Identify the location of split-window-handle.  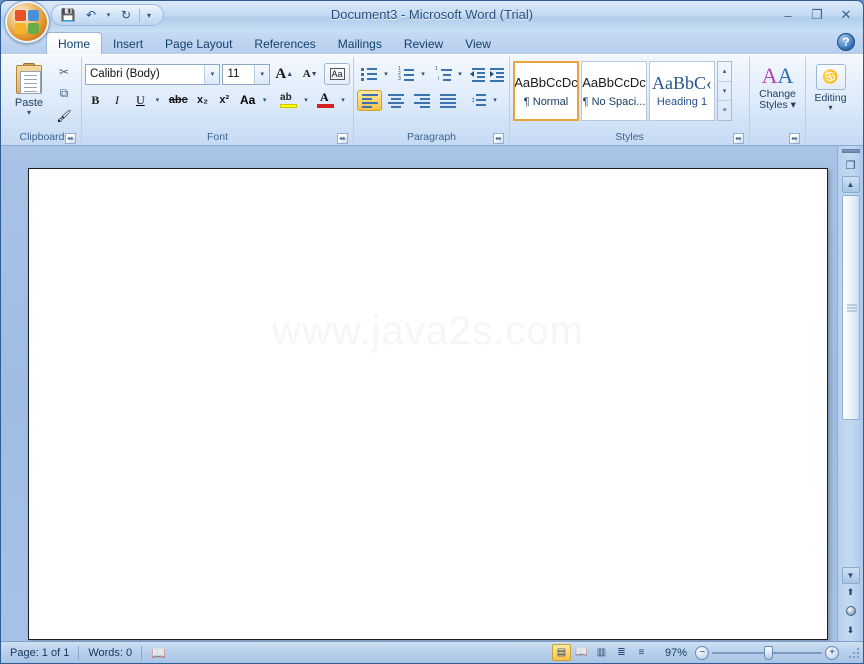
(850, 151).